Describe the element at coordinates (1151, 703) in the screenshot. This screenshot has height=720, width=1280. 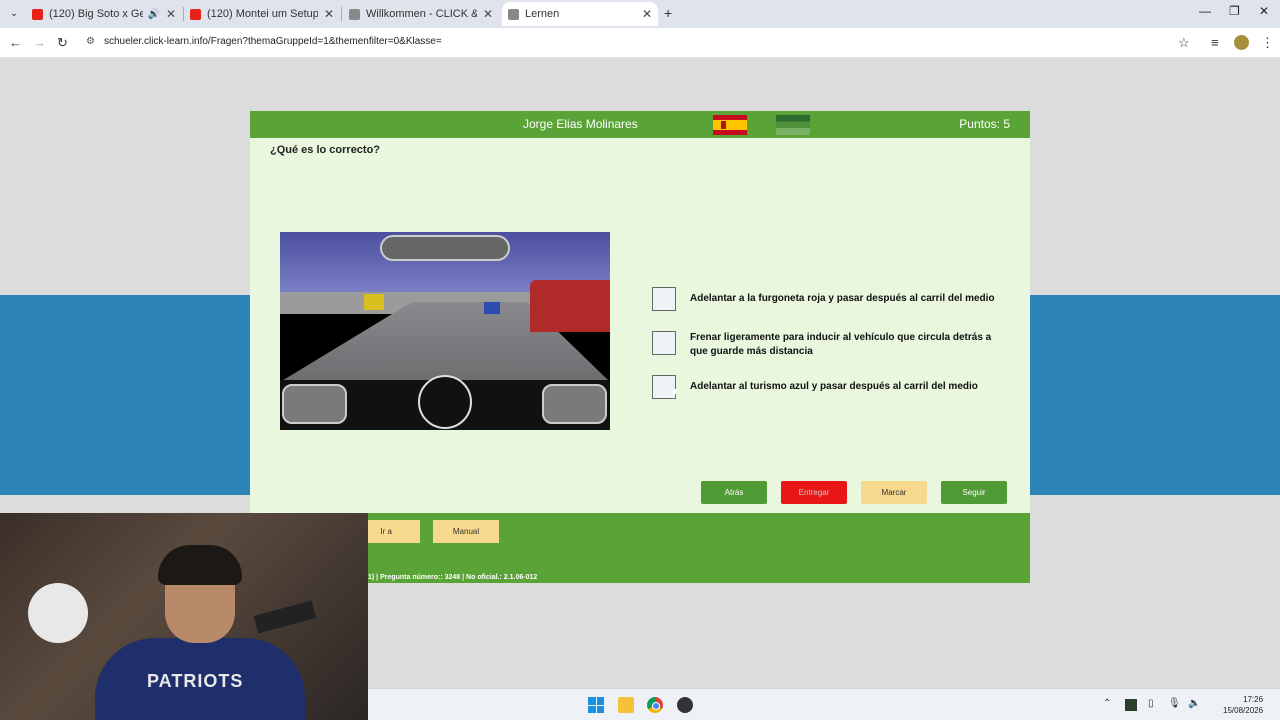
I see `battery-icon: ▯` at that location.